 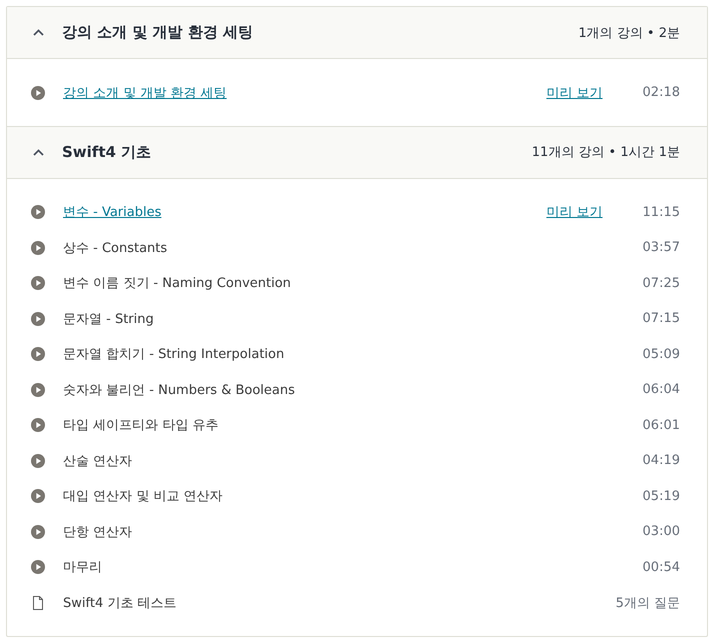 I want to click on lecture-title: 문자열 합치기 - String Interpolation, so click(x=174, y=355).